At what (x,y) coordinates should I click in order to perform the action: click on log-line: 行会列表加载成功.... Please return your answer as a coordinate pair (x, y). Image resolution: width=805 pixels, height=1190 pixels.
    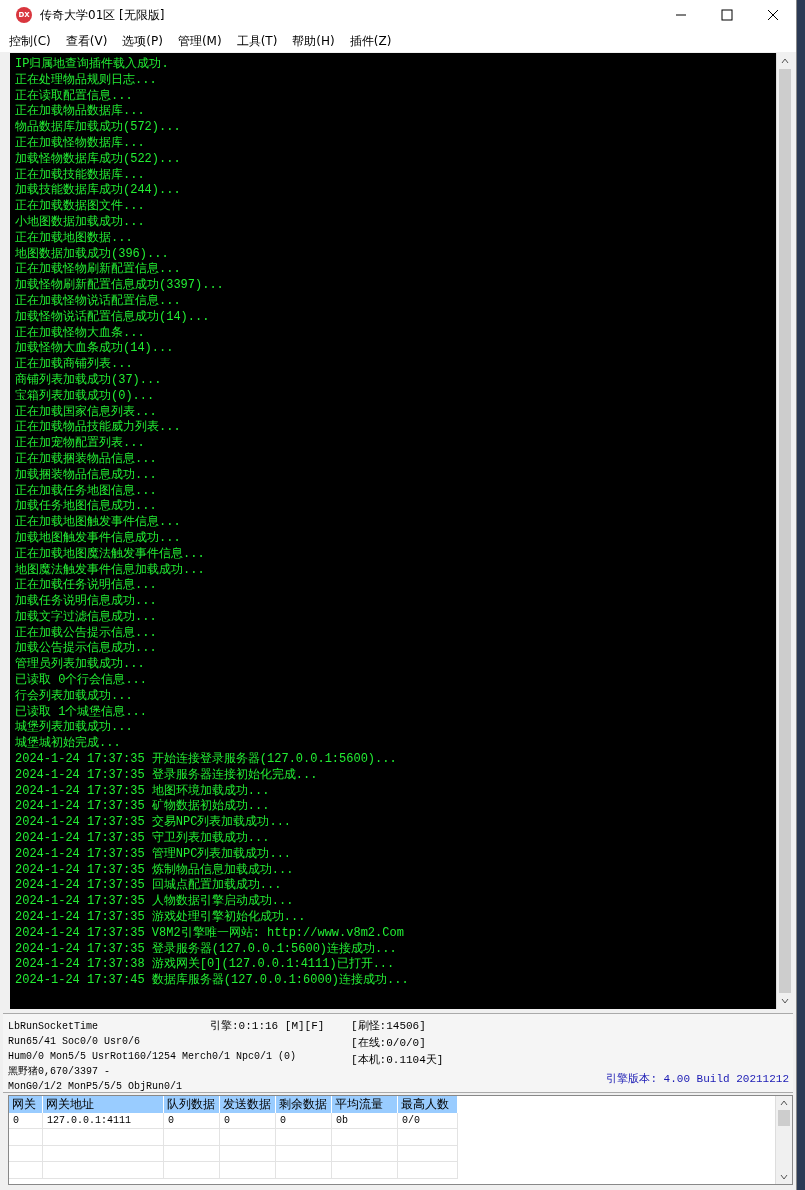
    Looking at the image, I should click on (74, 696).